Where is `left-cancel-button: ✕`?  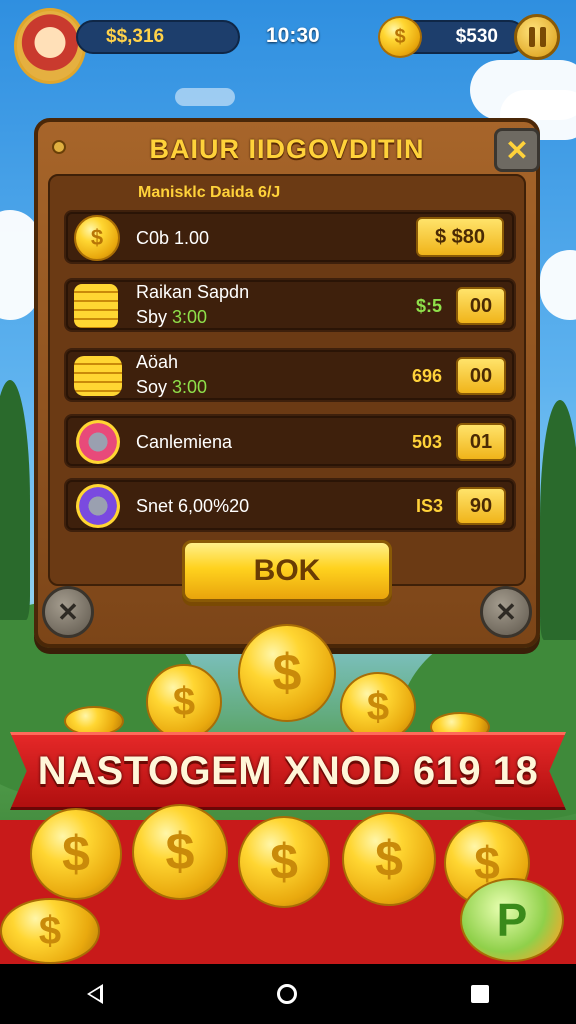 left-cancel-button: ✕ is located at coordinates (68, 612).